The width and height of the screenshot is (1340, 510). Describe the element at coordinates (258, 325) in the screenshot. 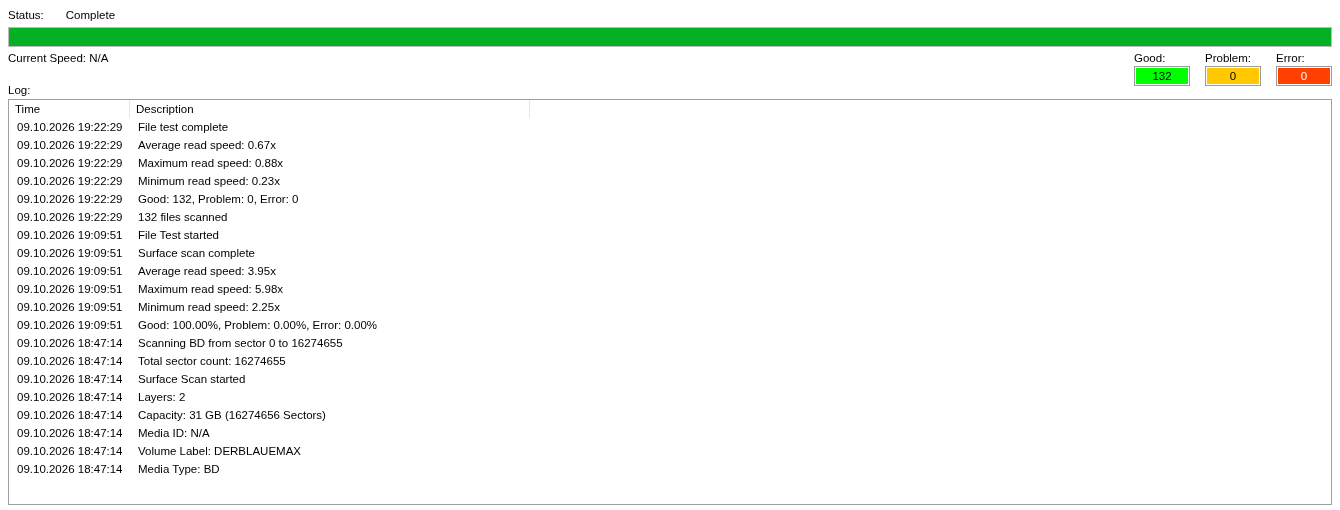

I see `table-cell-text: Good: 100.00%, Problem: 0.00%, Error: 0.00%` at that location.